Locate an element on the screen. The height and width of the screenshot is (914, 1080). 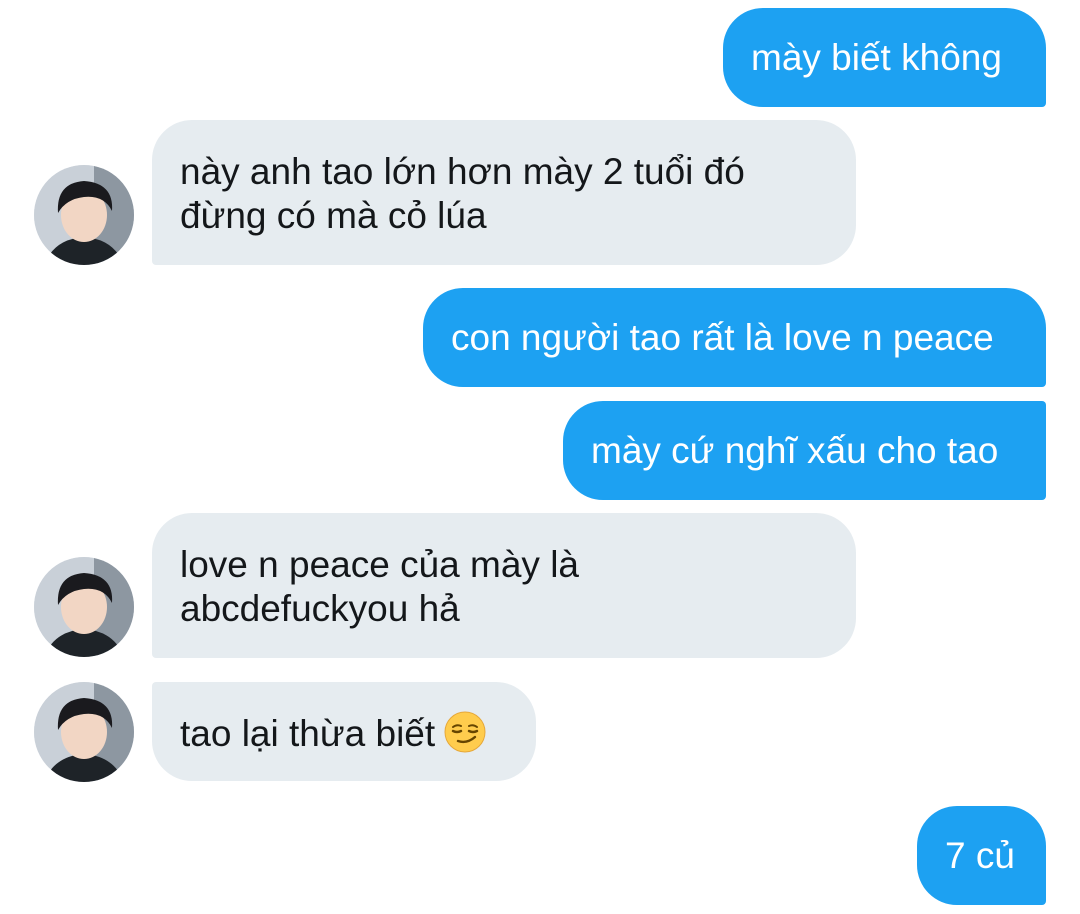
sent-message: 7 củ is located at coordinates (981, 855).